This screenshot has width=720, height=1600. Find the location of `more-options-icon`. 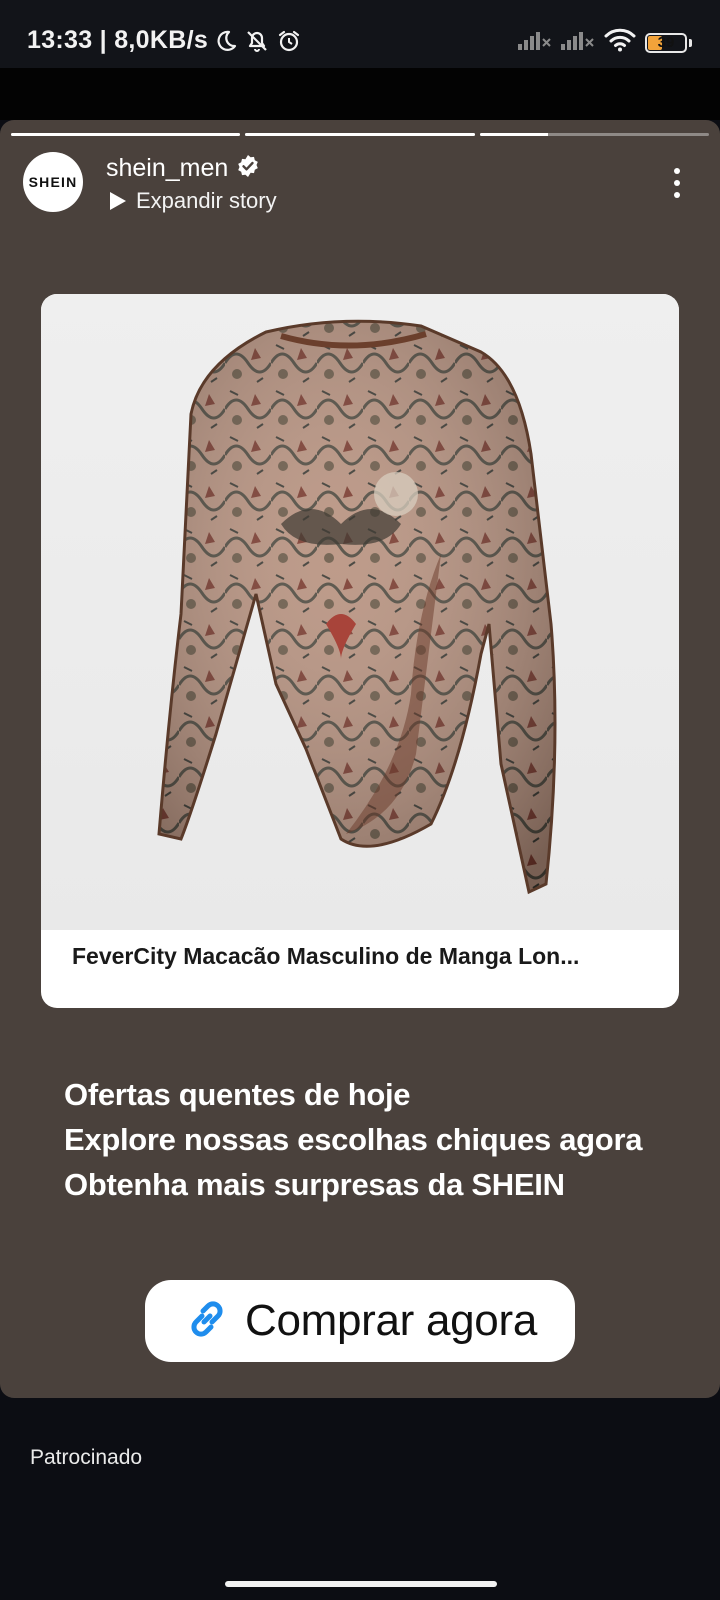

more-options-icon is located at coordinates (677, 183).